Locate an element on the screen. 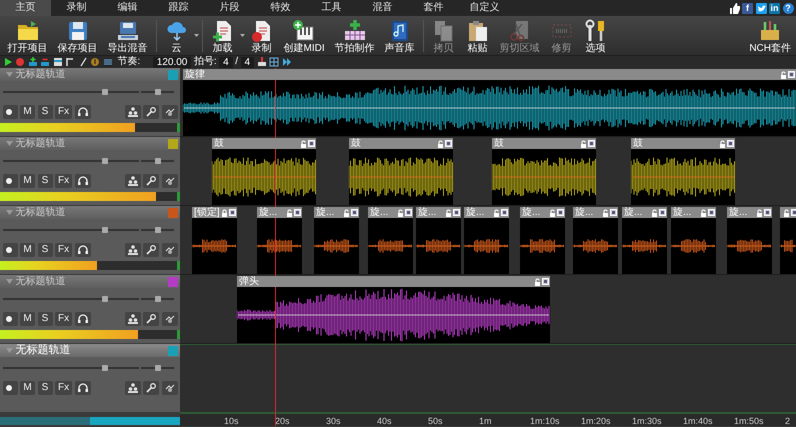 The image size is (796, 427). menu-tab: 跟踪 is located at coordinates (178, 8).